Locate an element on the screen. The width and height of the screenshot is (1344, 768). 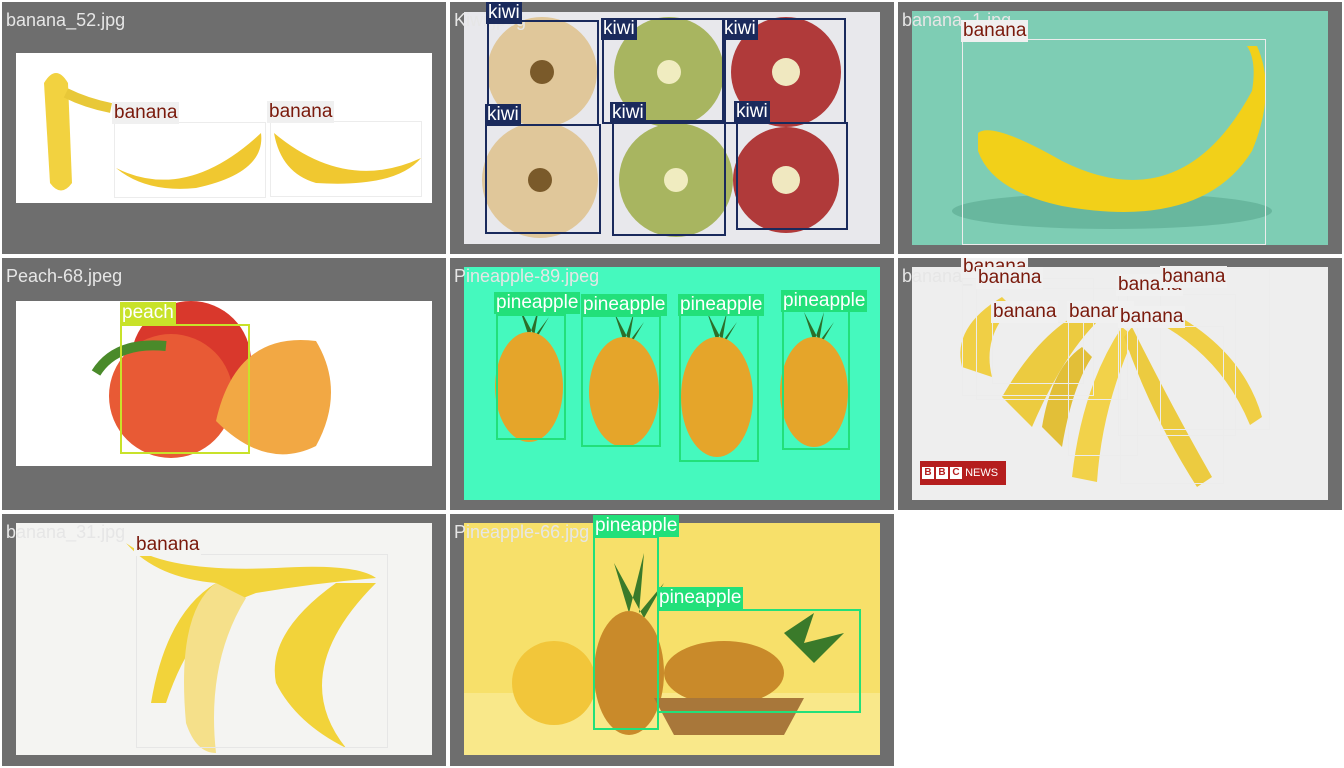
image-tile-banana-1: banana_1.jpg banana is located at coordinates (1120, 128).